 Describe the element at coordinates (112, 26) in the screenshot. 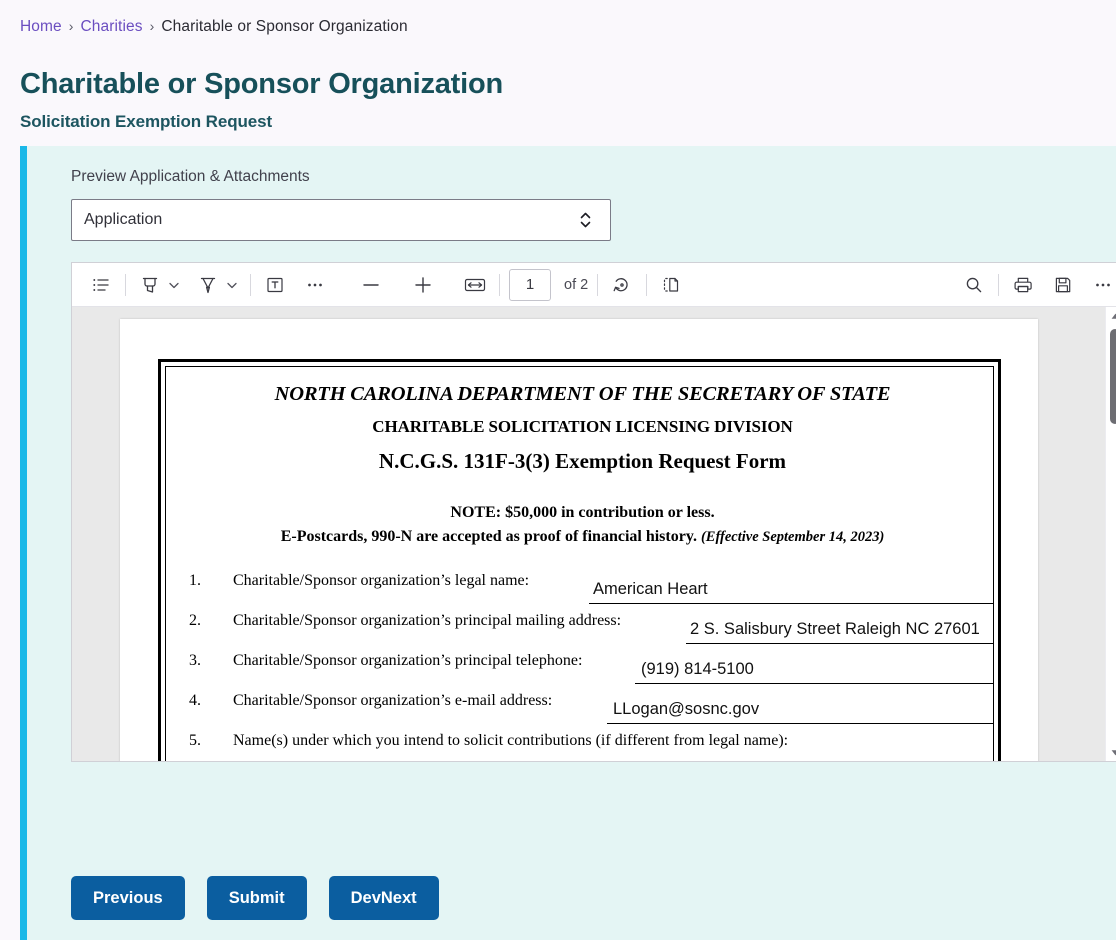

I see `breadcrumb-item-charities: Charities` at that location.